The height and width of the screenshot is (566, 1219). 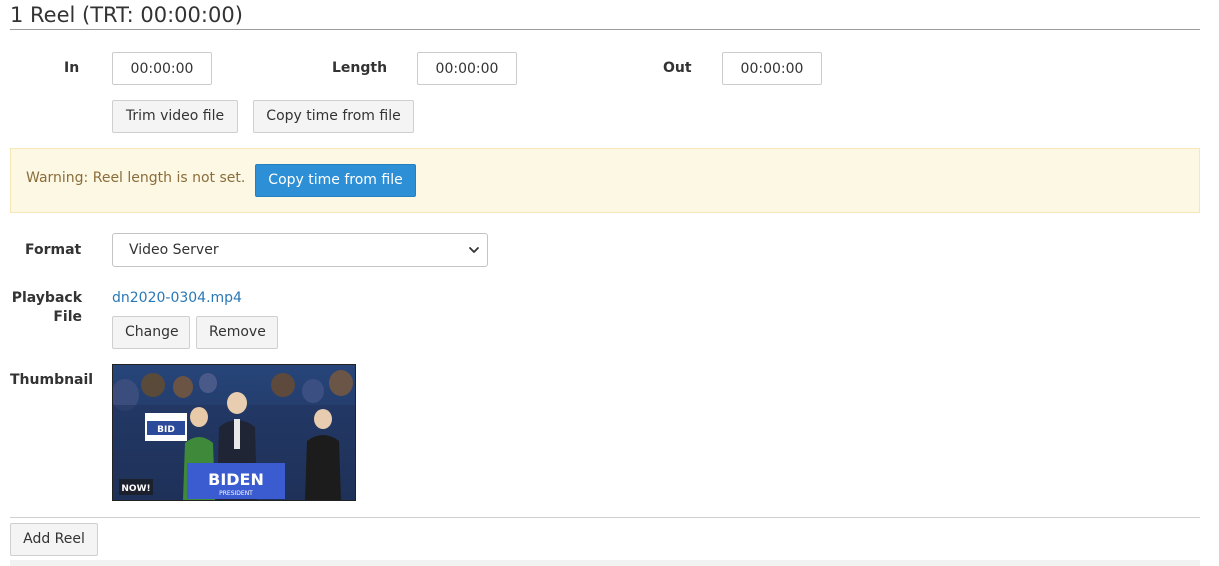 What do you see at coordinates (166, 430) in the screenshot?
I see `svg-text: BID` at bounding box center [166, 430].